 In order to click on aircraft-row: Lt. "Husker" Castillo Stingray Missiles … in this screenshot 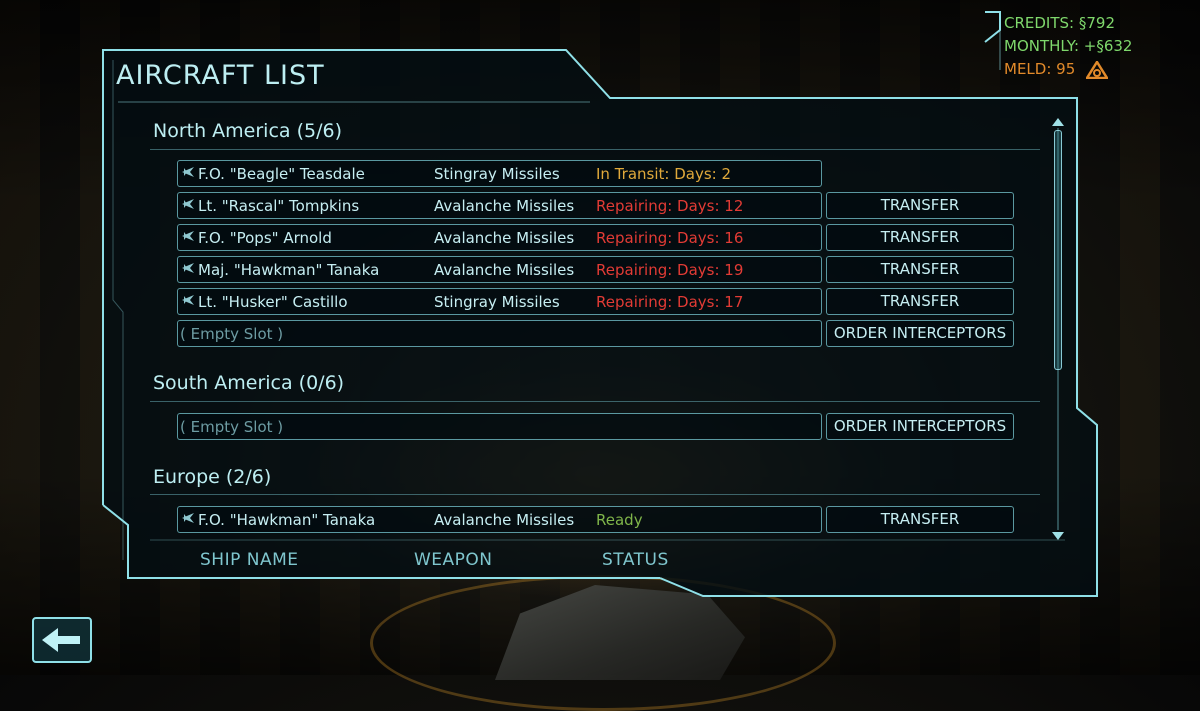, I will do `click(499, 301)`.